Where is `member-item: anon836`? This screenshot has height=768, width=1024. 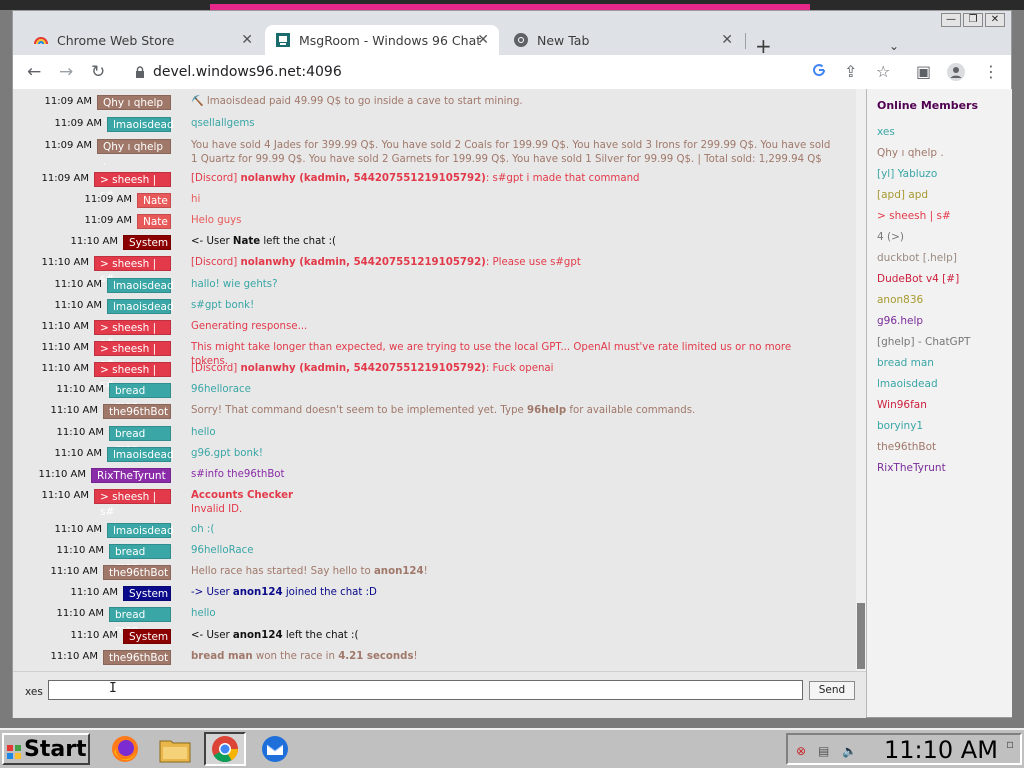
member-item: anon836 is located at coordinates (900, 300).